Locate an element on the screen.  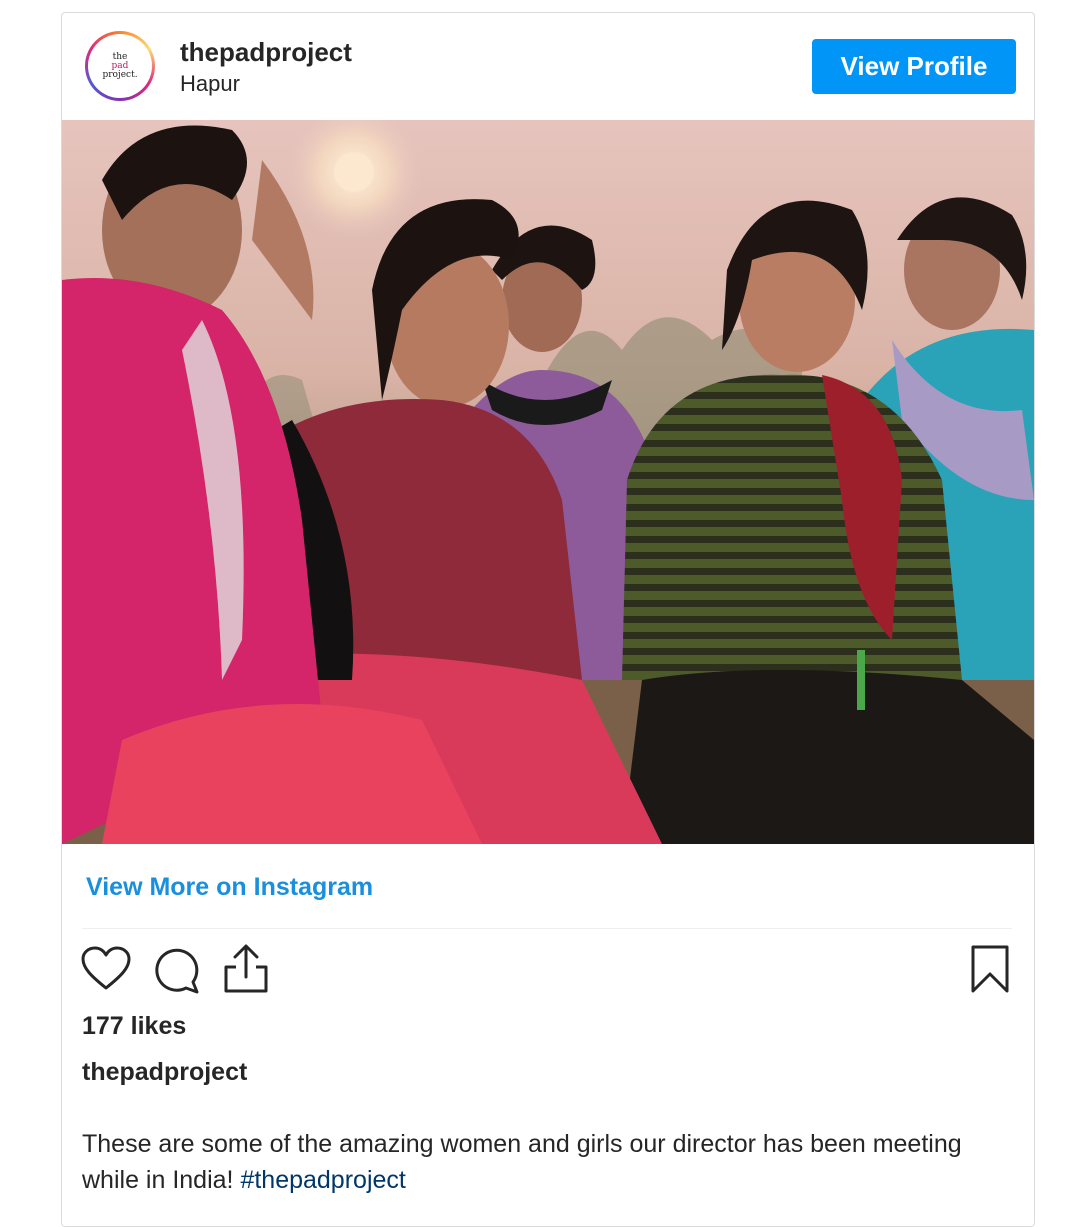
bookmark-icon is located at coordinates (990, 969).